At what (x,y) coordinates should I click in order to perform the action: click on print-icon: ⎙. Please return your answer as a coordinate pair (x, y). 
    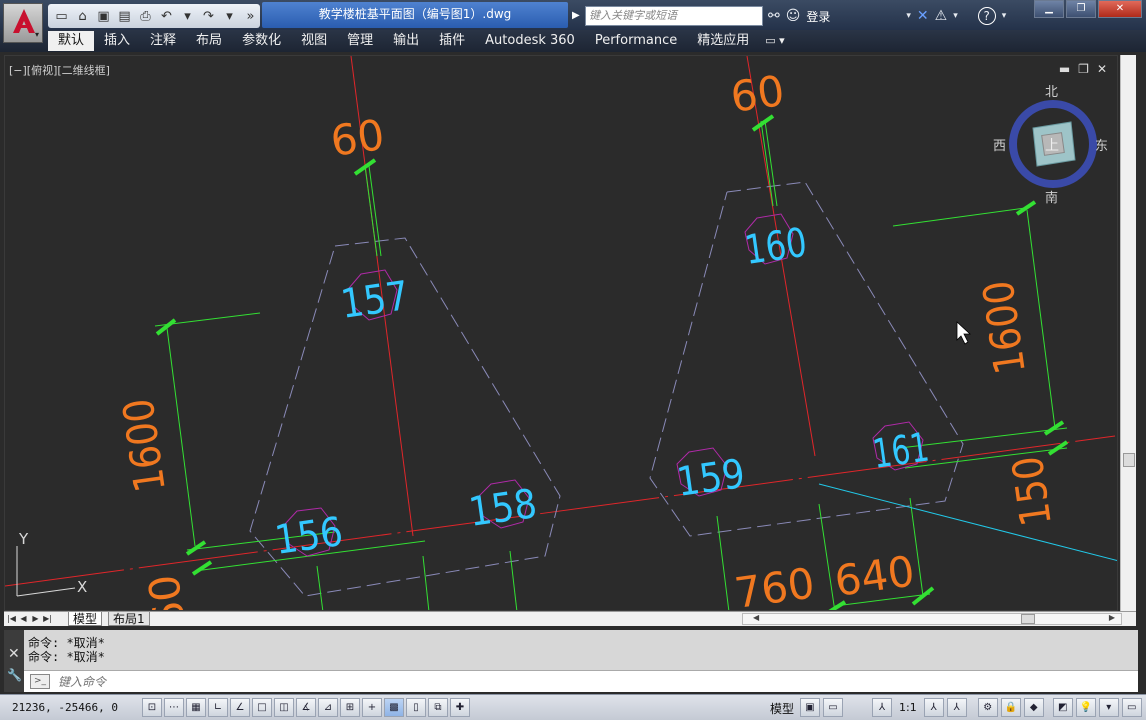
    Looking at the image, I should click on (145, 16).